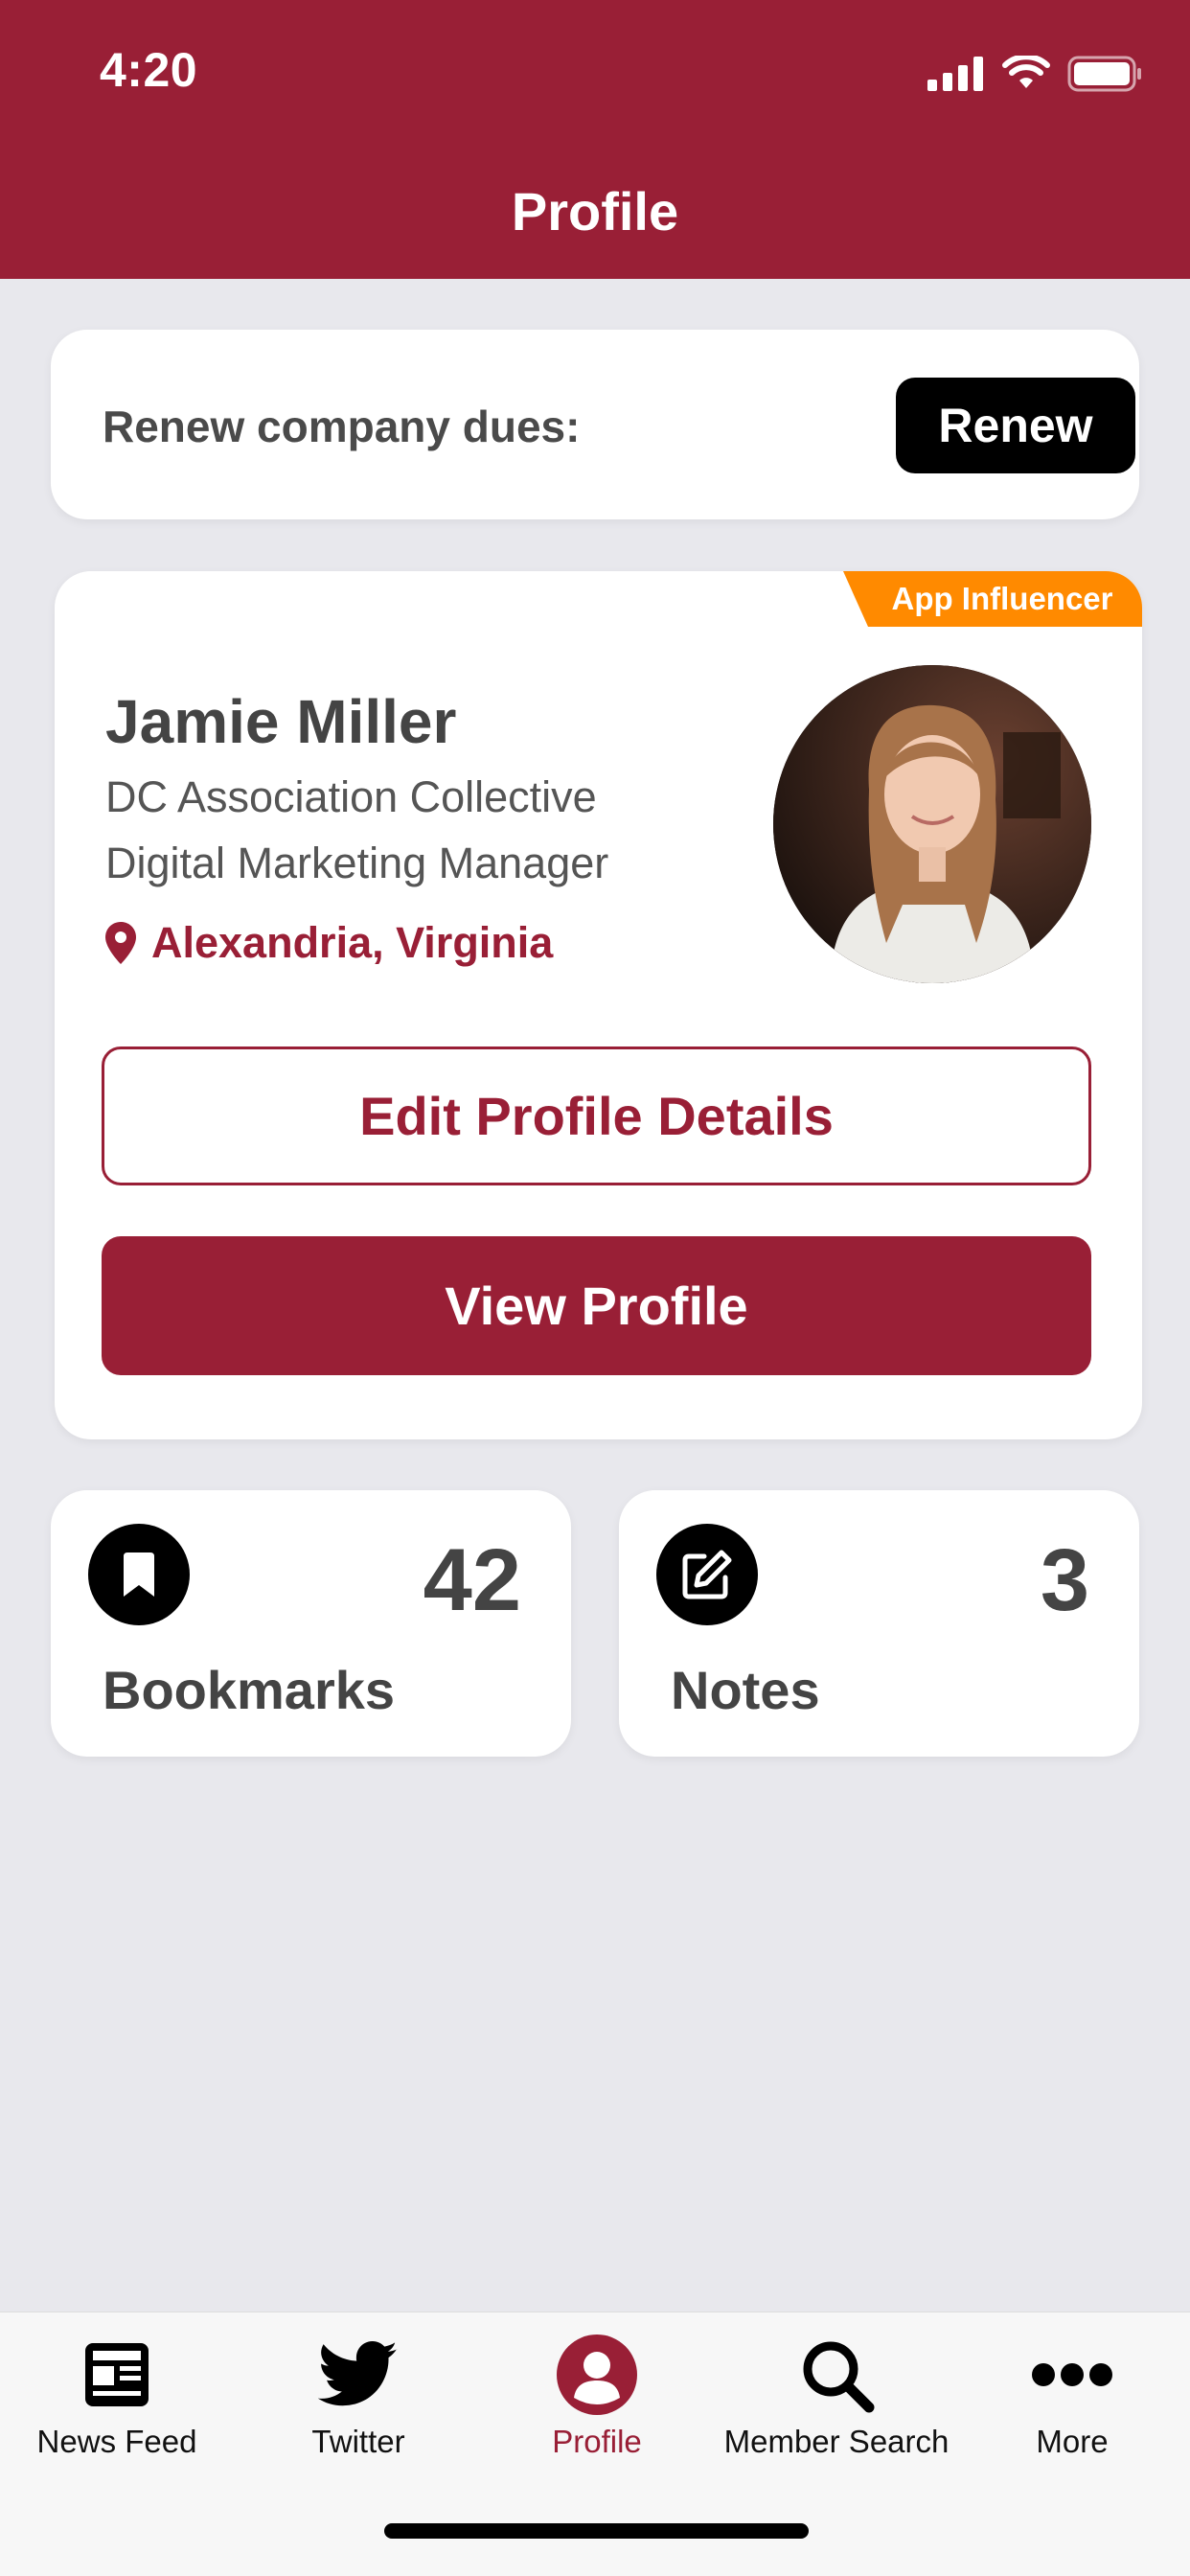 This screenshot has height=2576, width=1190. What do you see at coordinates (596, 1305) in the screenshot?
I see `view-profile-button: View Profile` at bounding box center [596, 1305].